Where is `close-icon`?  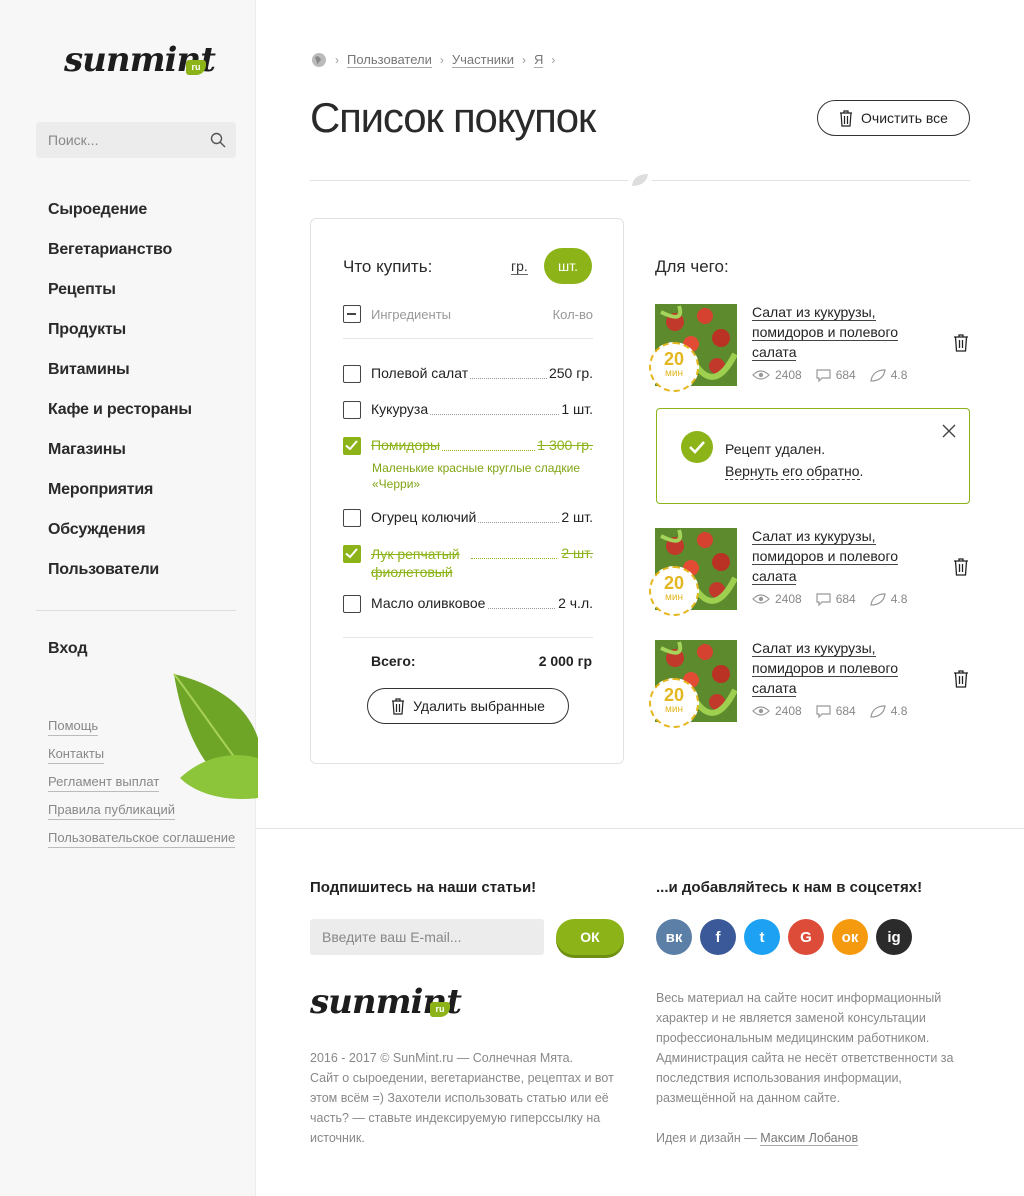 close-icon is located at coordinates (949, 431).